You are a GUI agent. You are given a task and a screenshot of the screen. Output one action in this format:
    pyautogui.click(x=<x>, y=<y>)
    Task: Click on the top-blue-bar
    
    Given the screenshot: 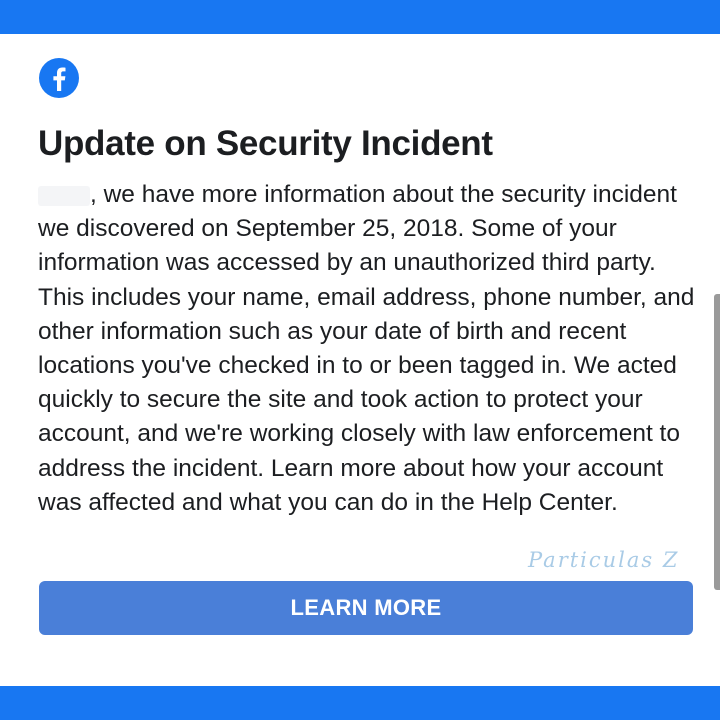 What is the action you would take?
    pyautogui.click(x=360, y=17)
    